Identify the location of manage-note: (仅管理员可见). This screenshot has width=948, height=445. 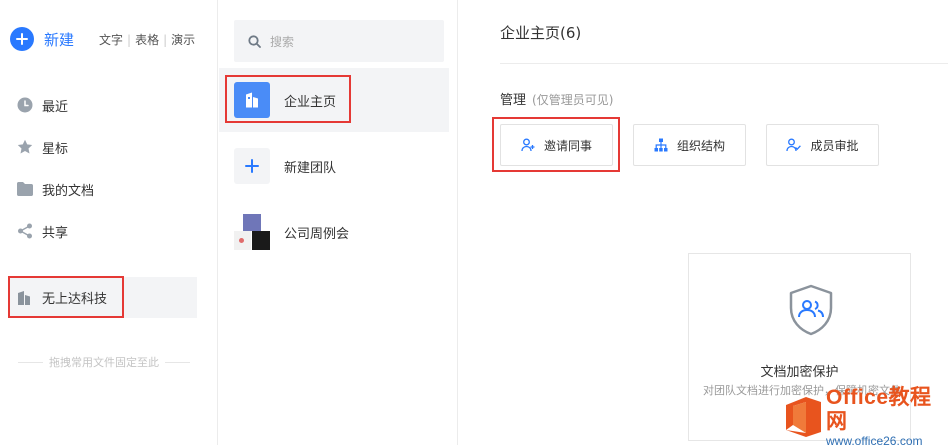
(573, 100).